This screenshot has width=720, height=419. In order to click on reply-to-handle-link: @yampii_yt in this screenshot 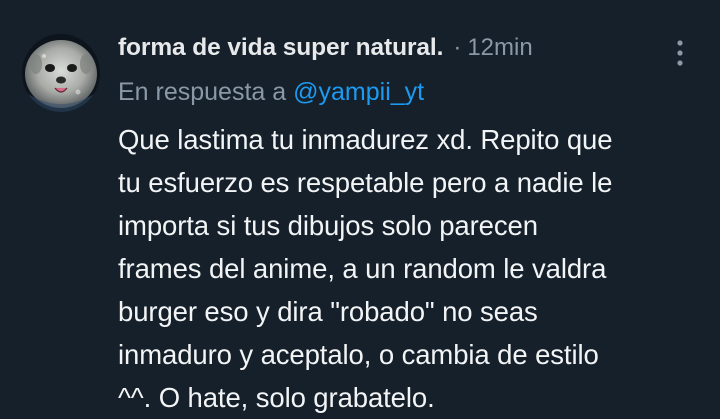, I will do `click(358, 92)`.